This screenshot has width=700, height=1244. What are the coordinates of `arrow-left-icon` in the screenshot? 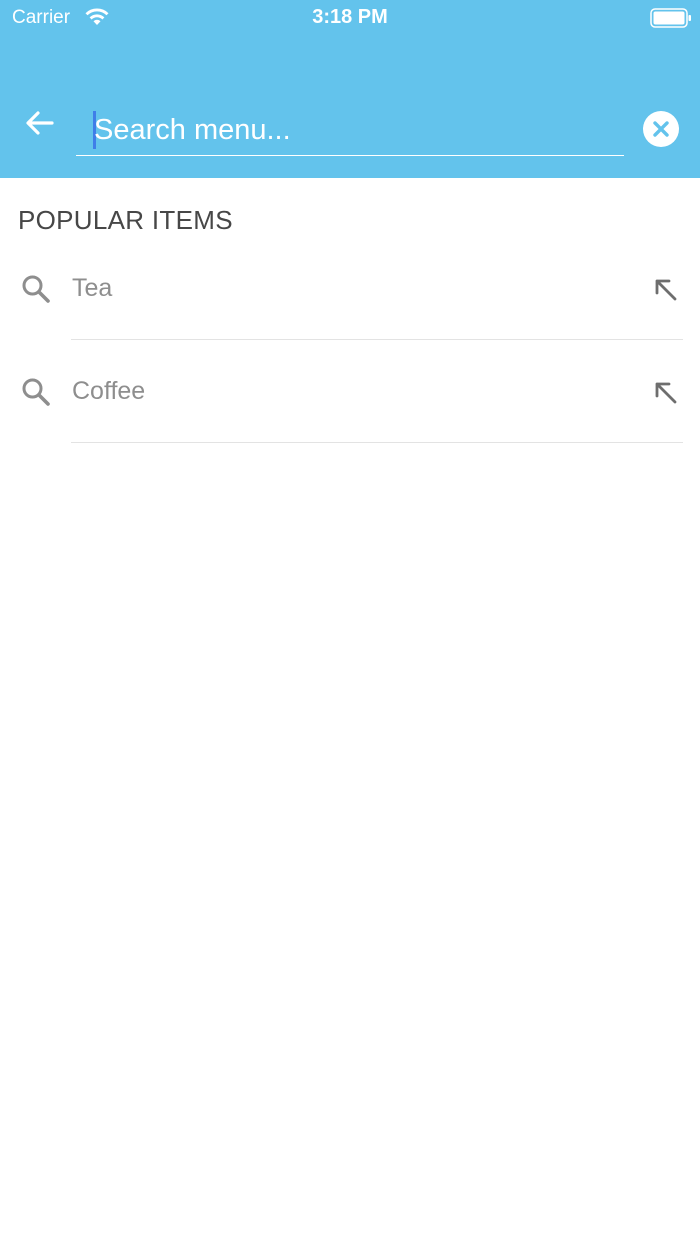 It's located at (40, 123).